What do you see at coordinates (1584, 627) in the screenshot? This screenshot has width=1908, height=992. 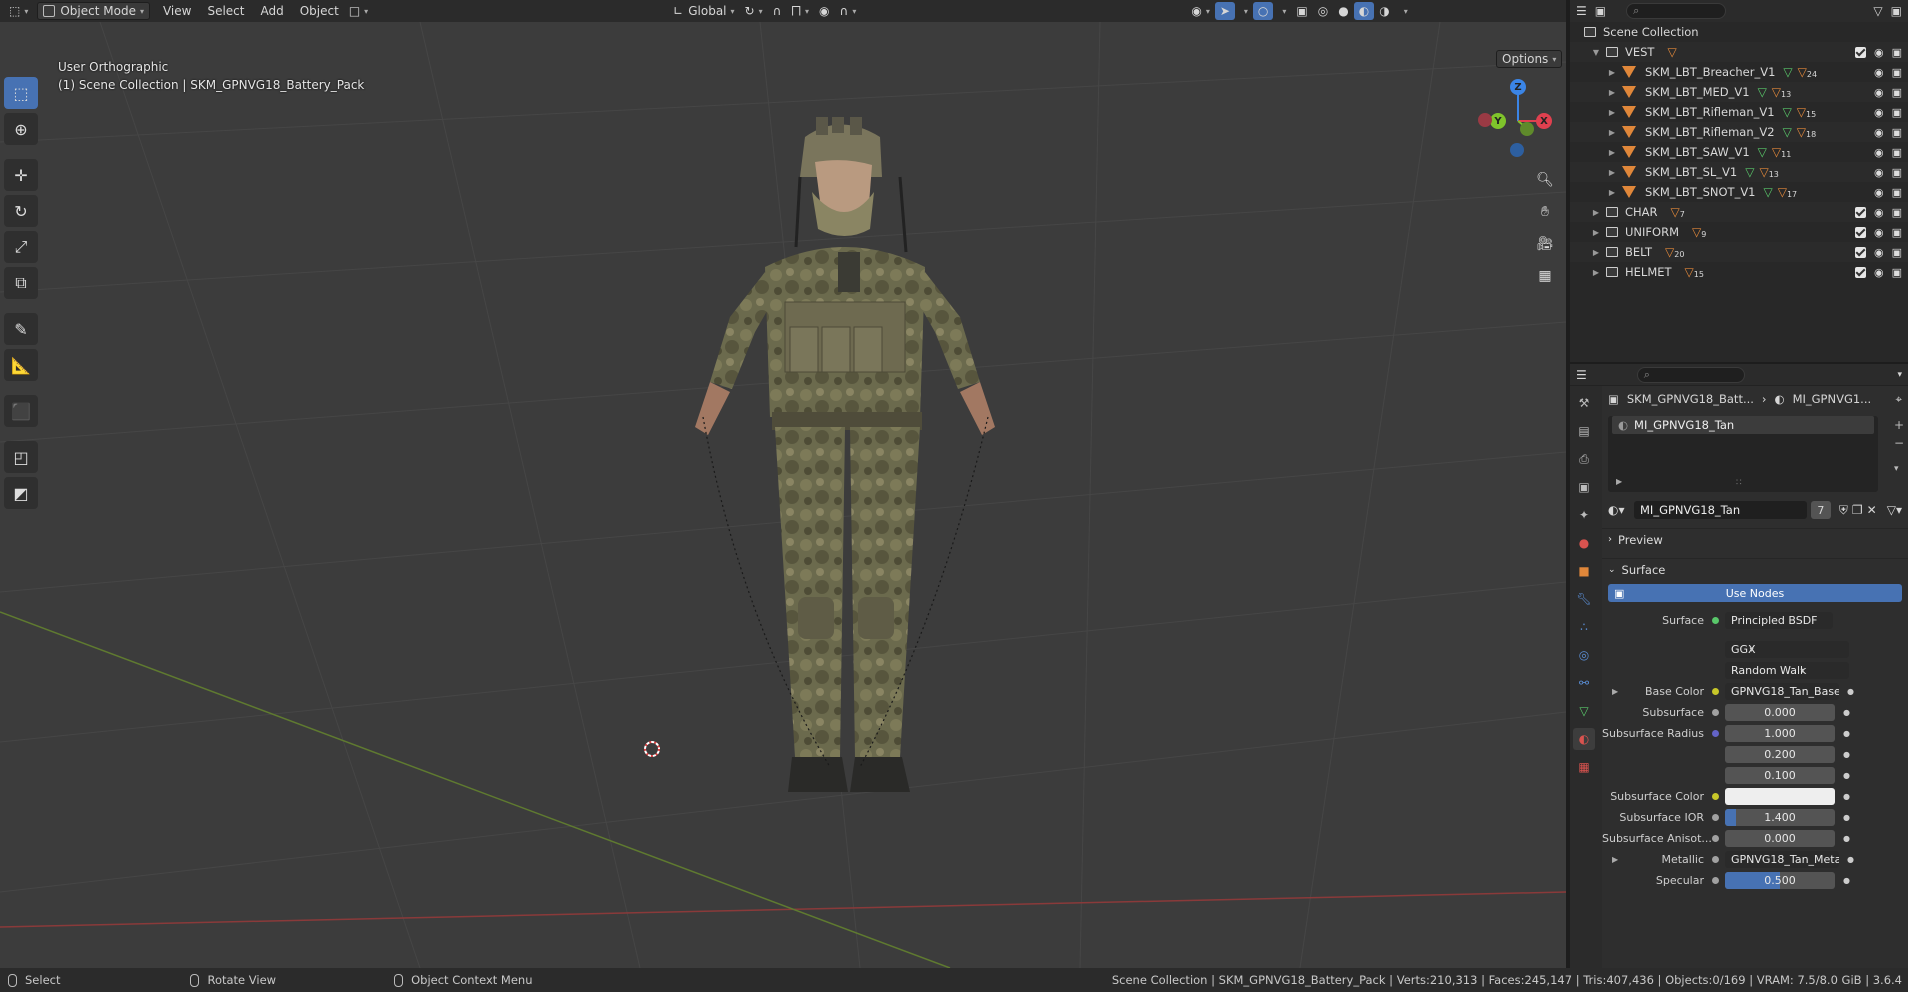 I see `tab-particles: ∴` at bounding box center [1584, 627].